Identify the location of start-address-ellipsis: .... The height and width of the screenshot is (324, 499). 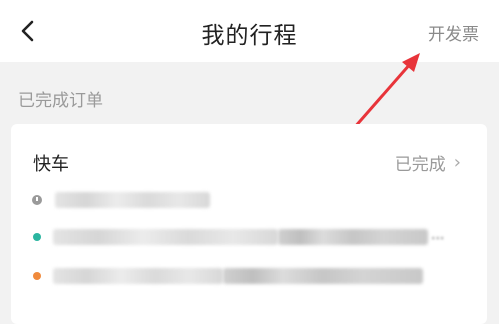
(438, 235).